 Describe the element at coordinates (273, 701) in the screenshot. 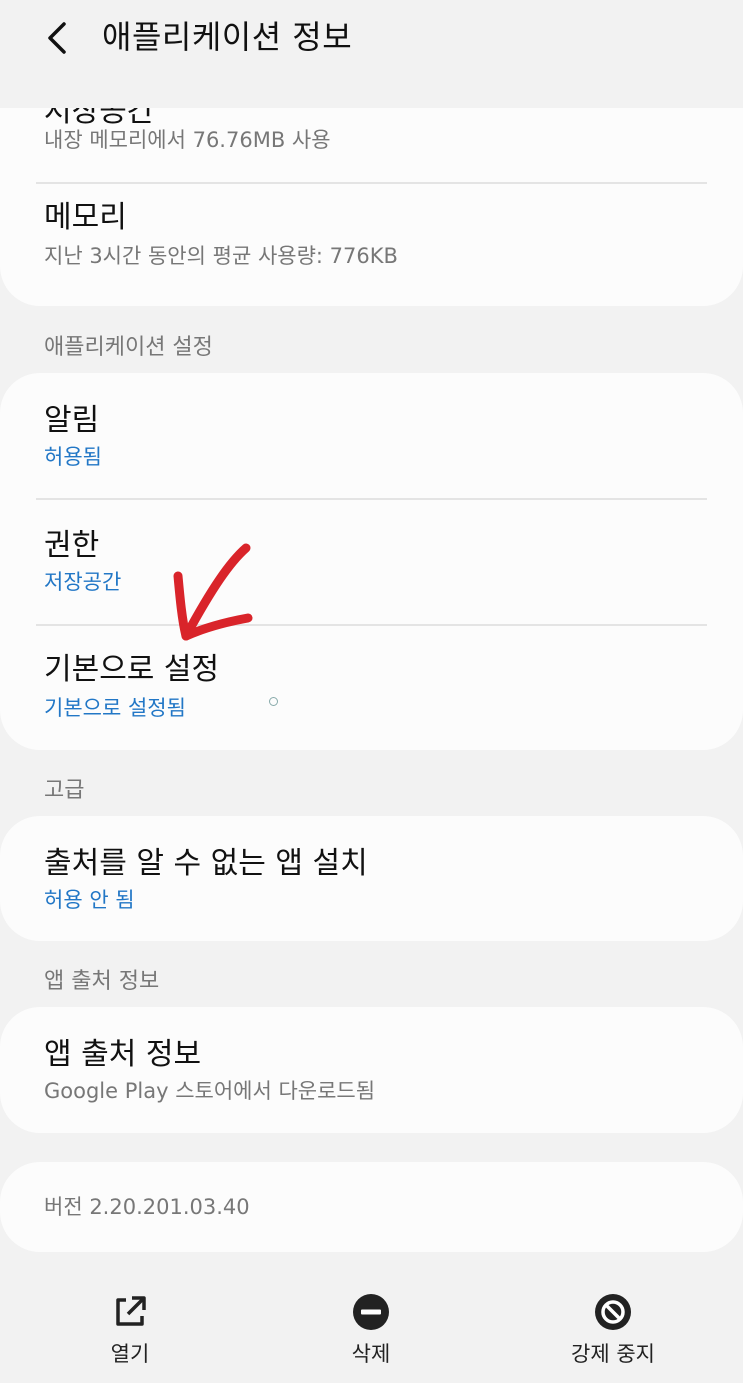

I see `touch-indicator` at that location.